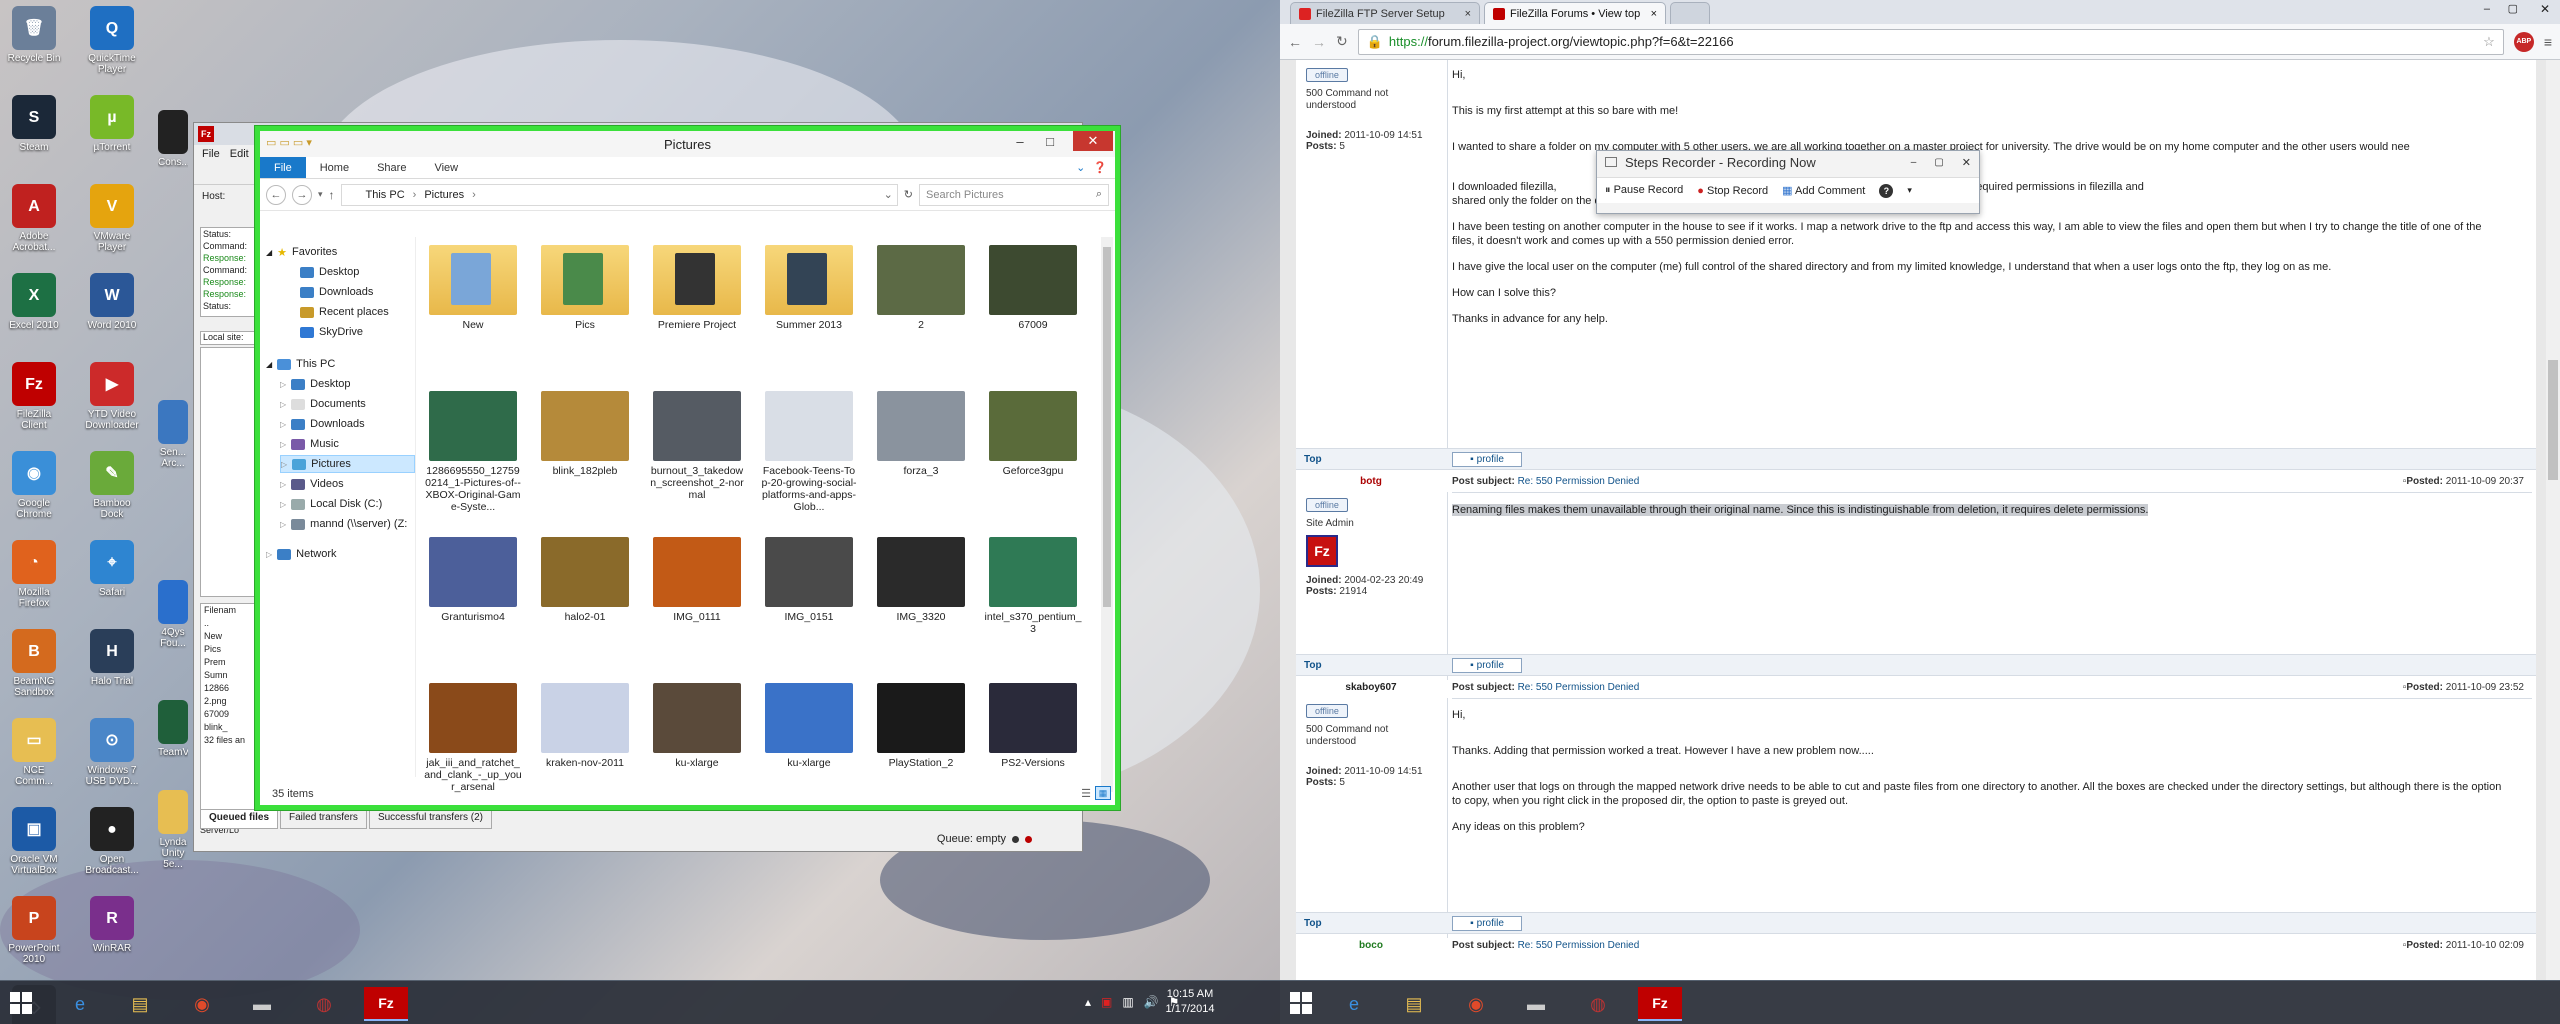 Image resolution: width=2560 pixels, height=1024 pixels. Describe the element at coordinates (1103, 793) in the screenshot. I see `large-icons-view-icon: ▦` at that location.